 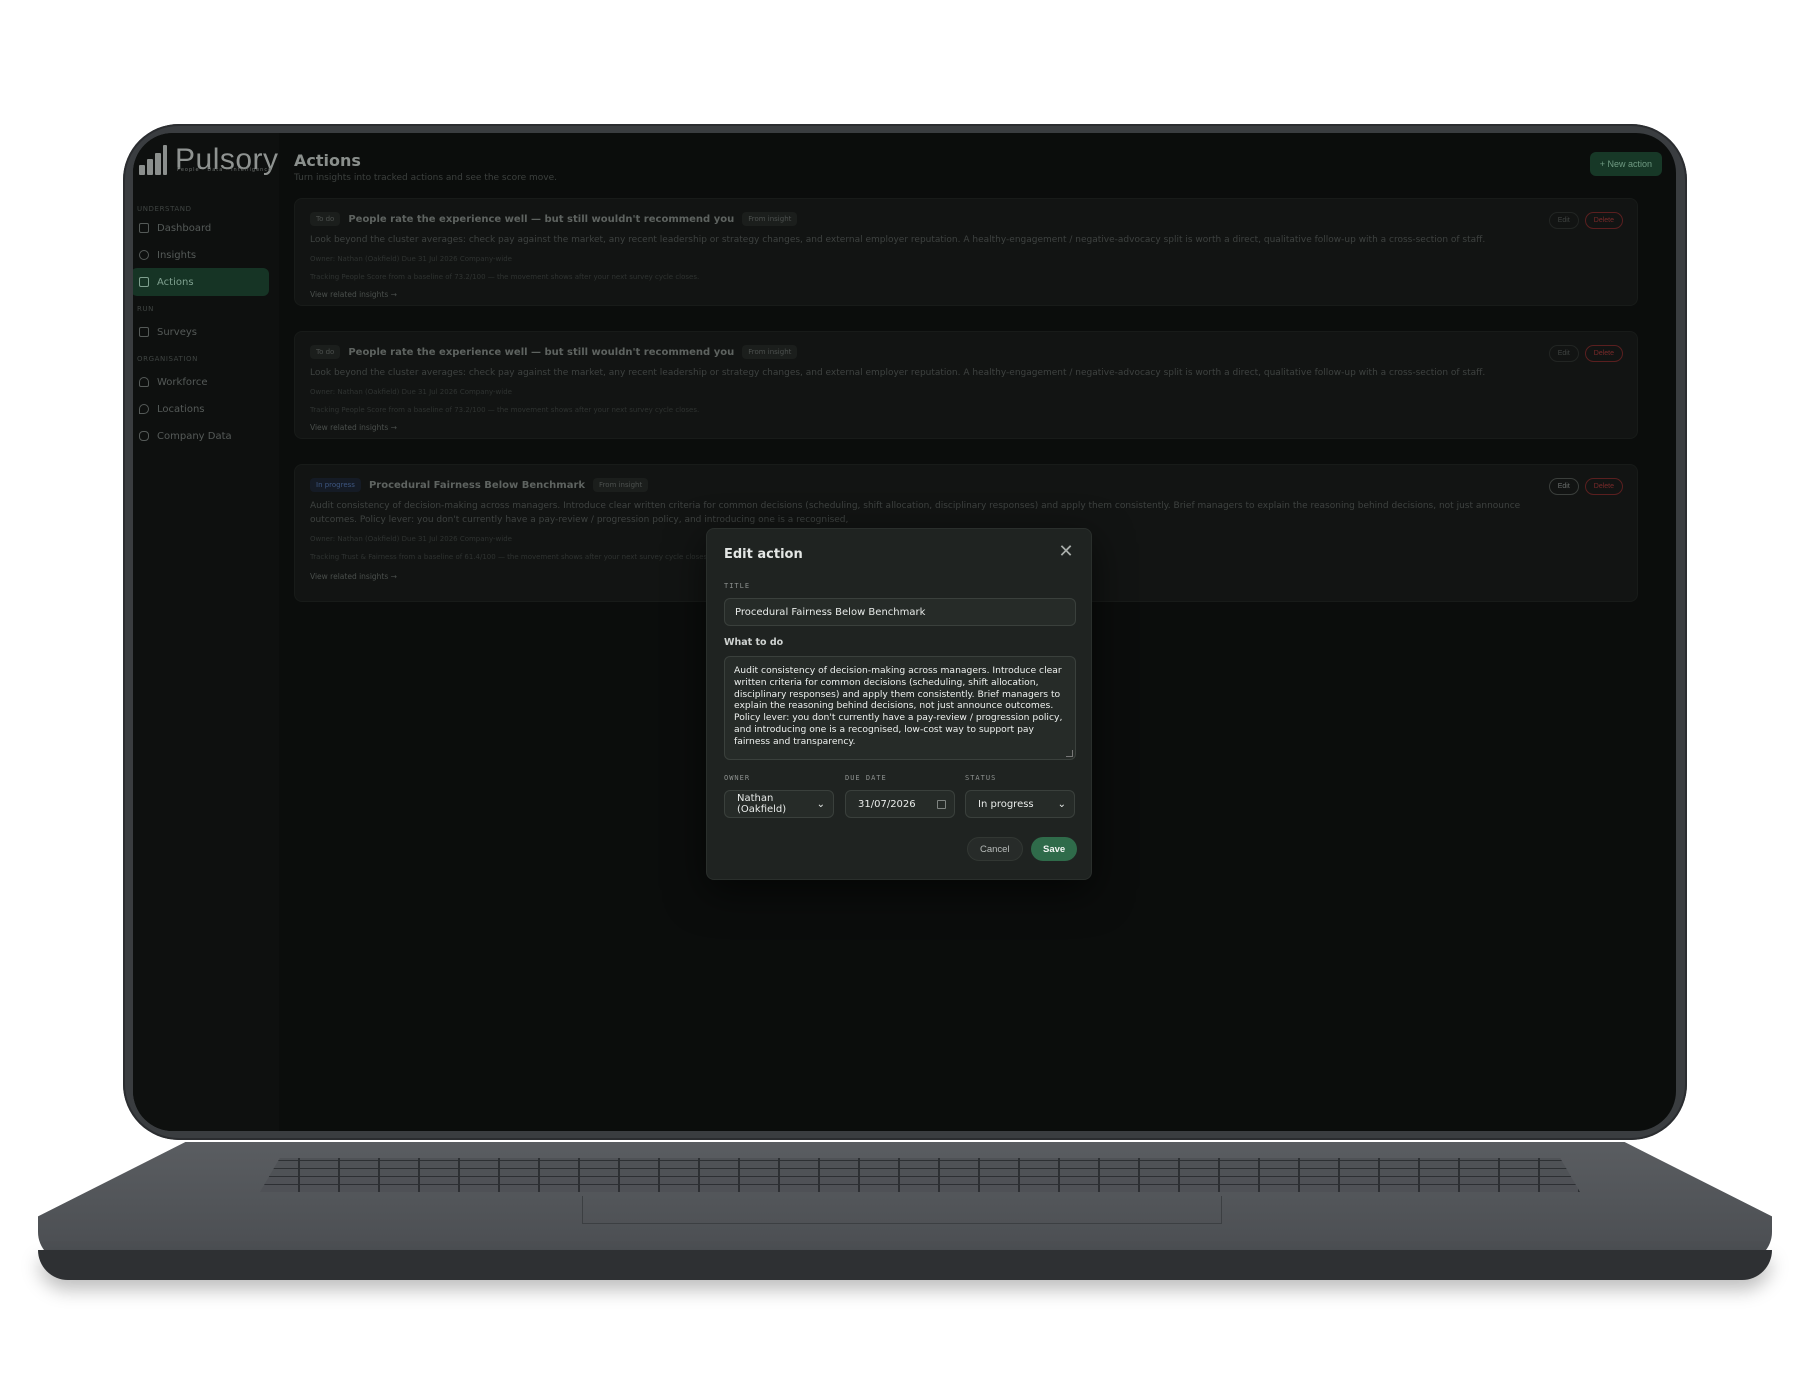 What do you see at coordinates (144, 282) in the screenshot?
I see `checklist-icon` at bounding box center [144, 282].